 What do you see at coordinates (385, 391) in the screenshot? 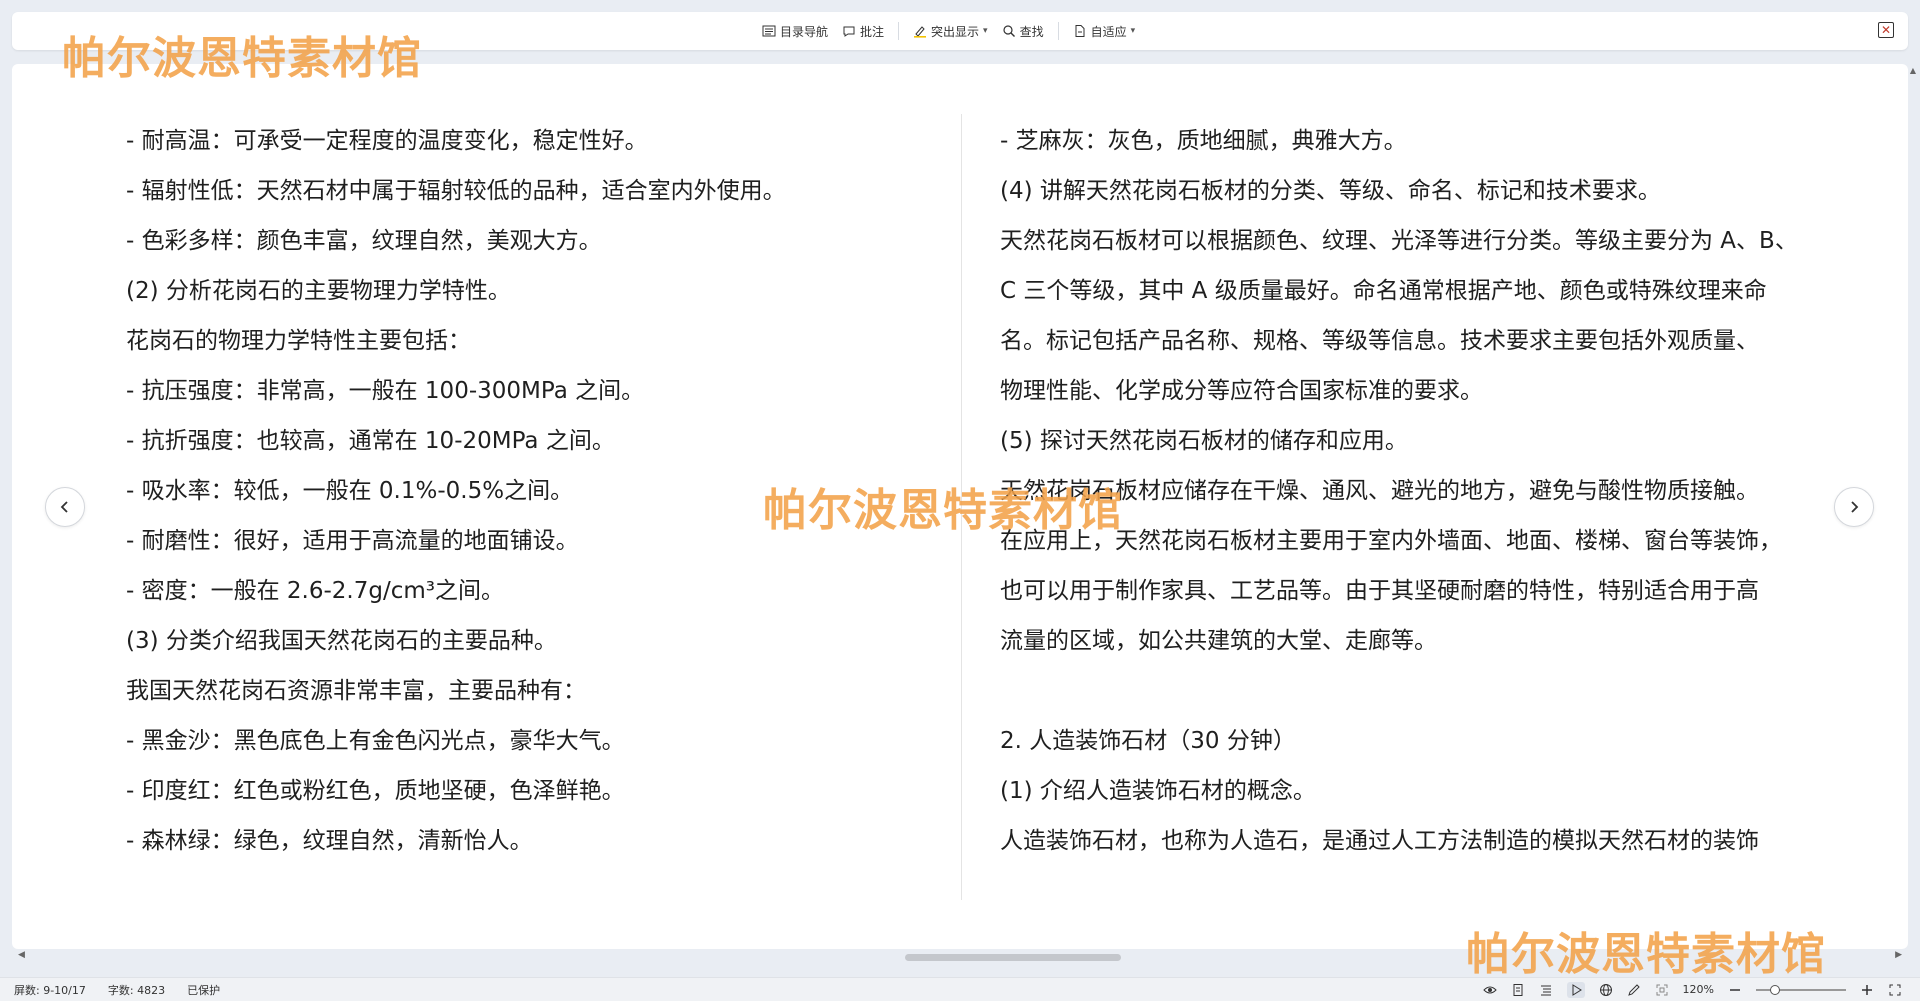
I see `paragraph-line: - 抗压强度：非常高，一般在 100-300MPa 之间。` at bounding box center [385, 391].